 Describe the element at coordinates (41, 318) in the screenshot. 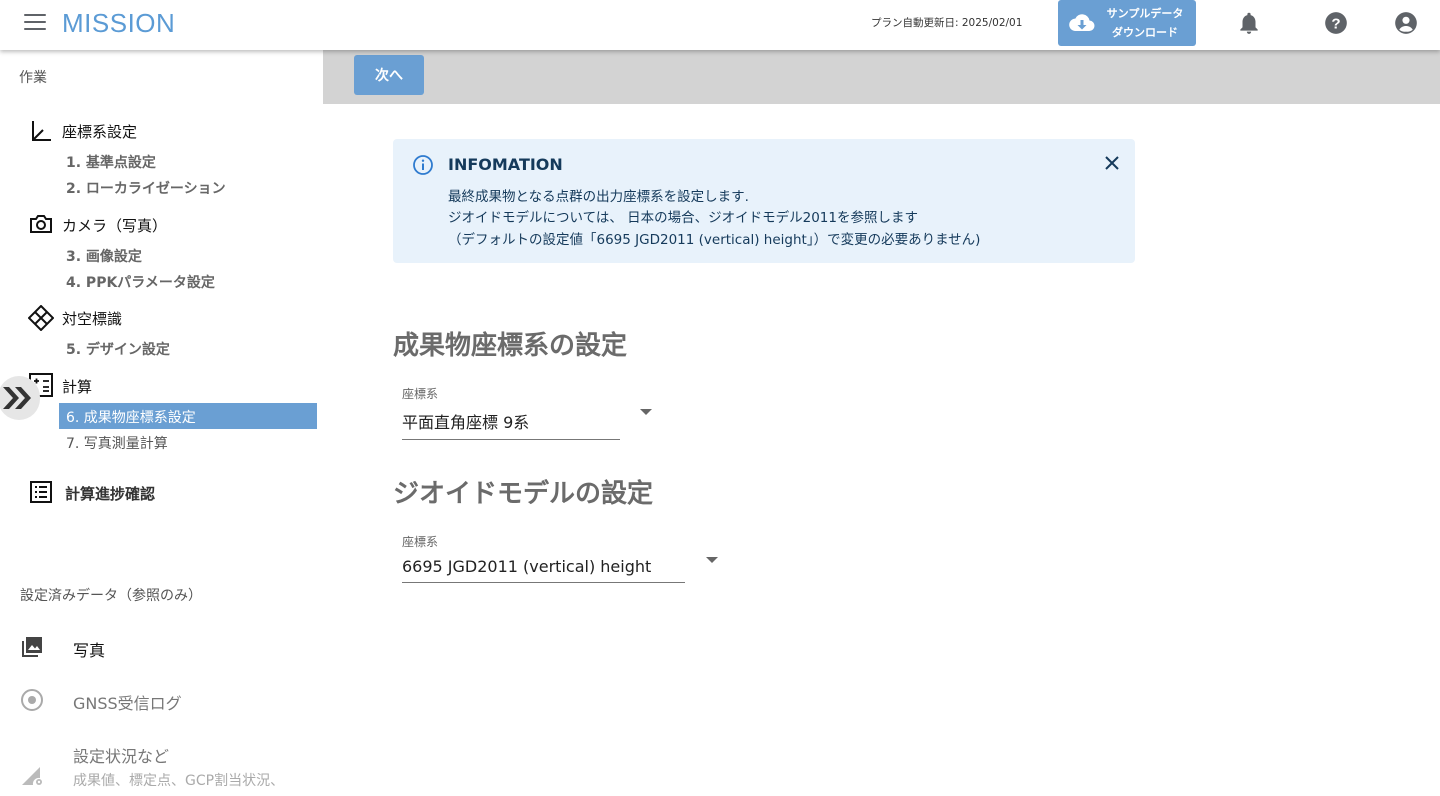

I see `gcp-target-icon` at that location.